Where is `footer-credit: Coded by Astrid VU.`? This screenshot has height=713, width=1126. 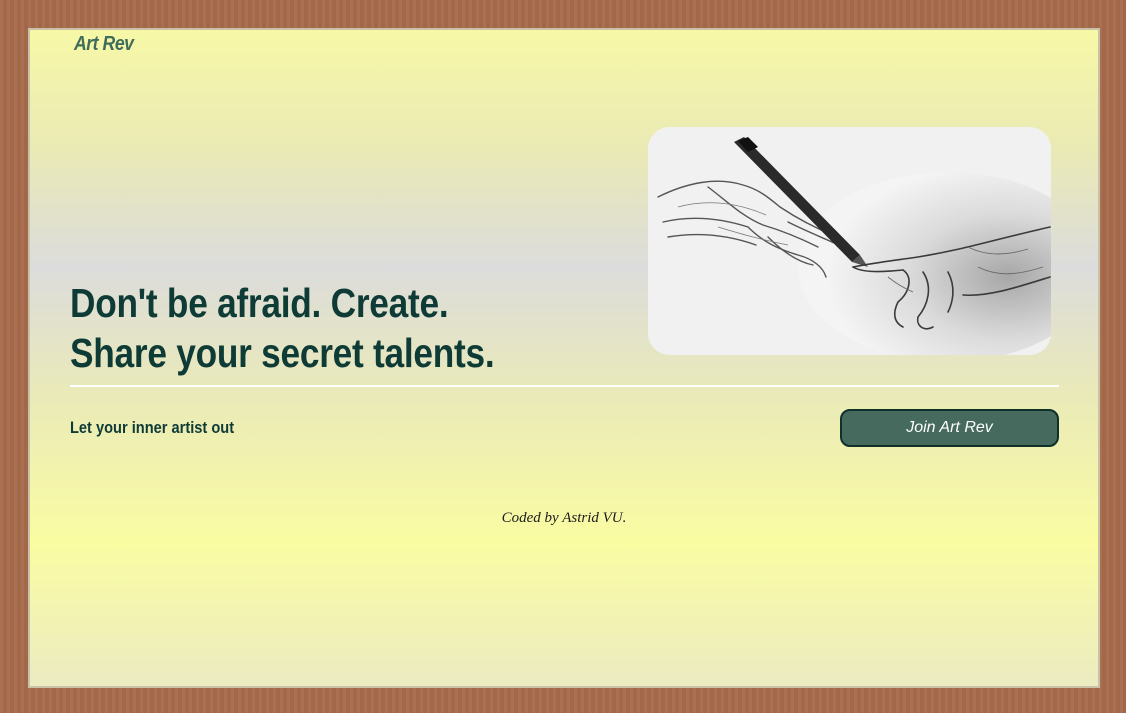
footer-credit: Coded by Astrid VU. is located at coordinates (564, 518).